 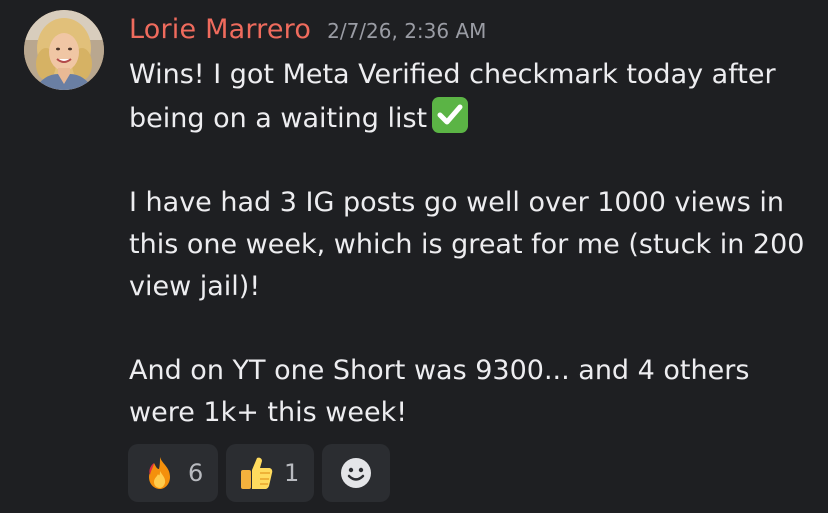 I want to click on add-reaction-button, so click(x=356, y=473).